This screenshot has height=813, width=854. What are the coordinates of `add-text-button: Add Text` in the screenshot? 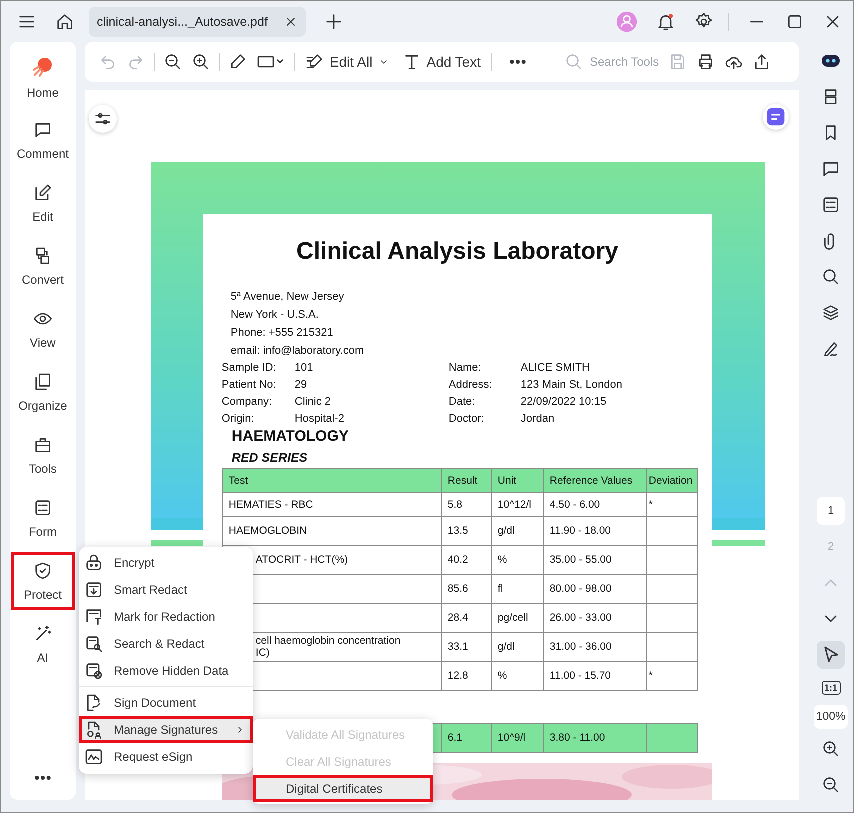 It's located at (441, 62).